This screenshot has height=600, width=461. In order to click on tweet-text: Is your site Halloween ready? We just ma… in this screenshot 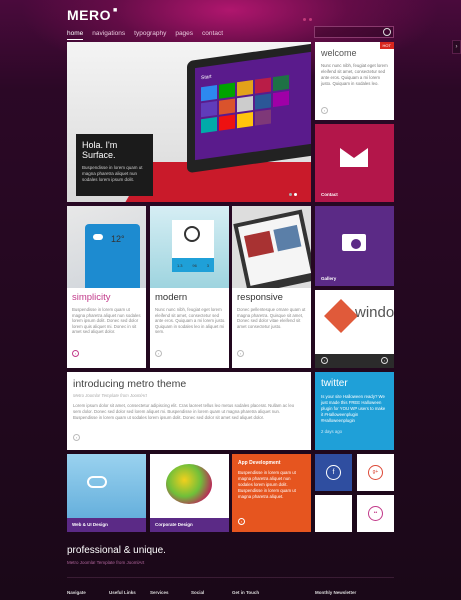, I will do `click(353, 408)`.